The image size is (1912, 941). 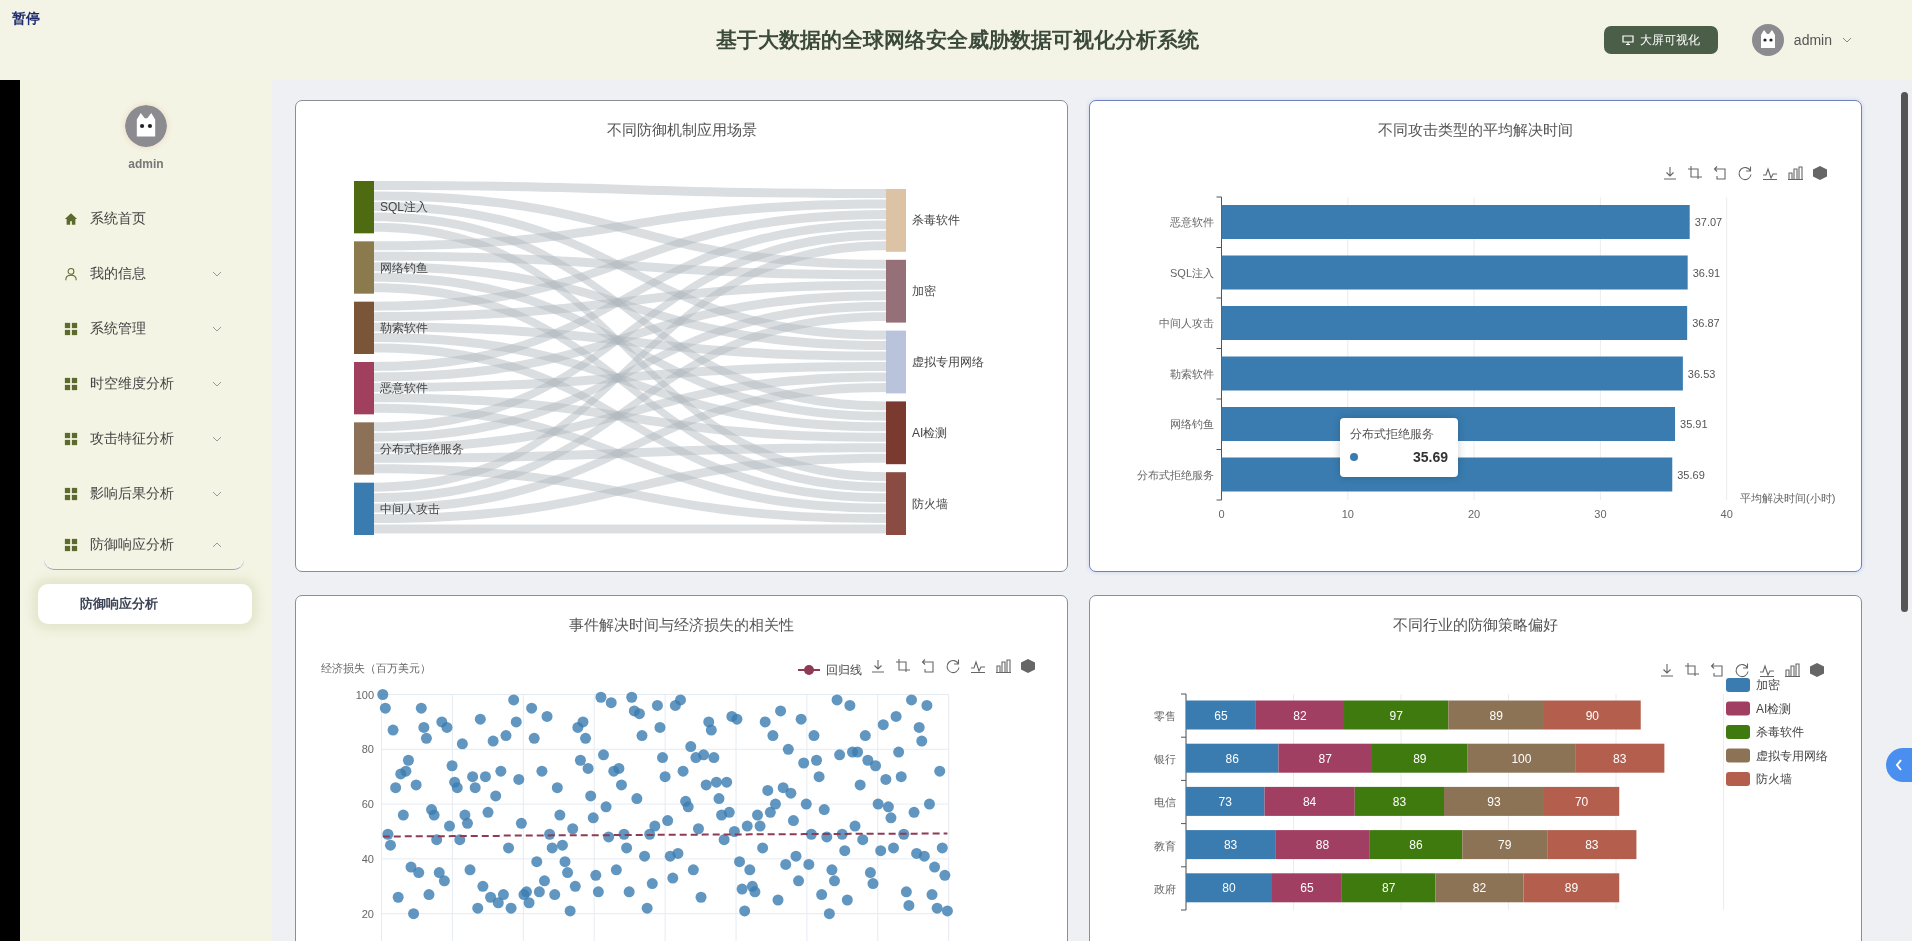 What do you see at coordinates (1774, 779) in the screenshot?
I see `legend-label: 防火墙` at bounding box center [1774, 779].